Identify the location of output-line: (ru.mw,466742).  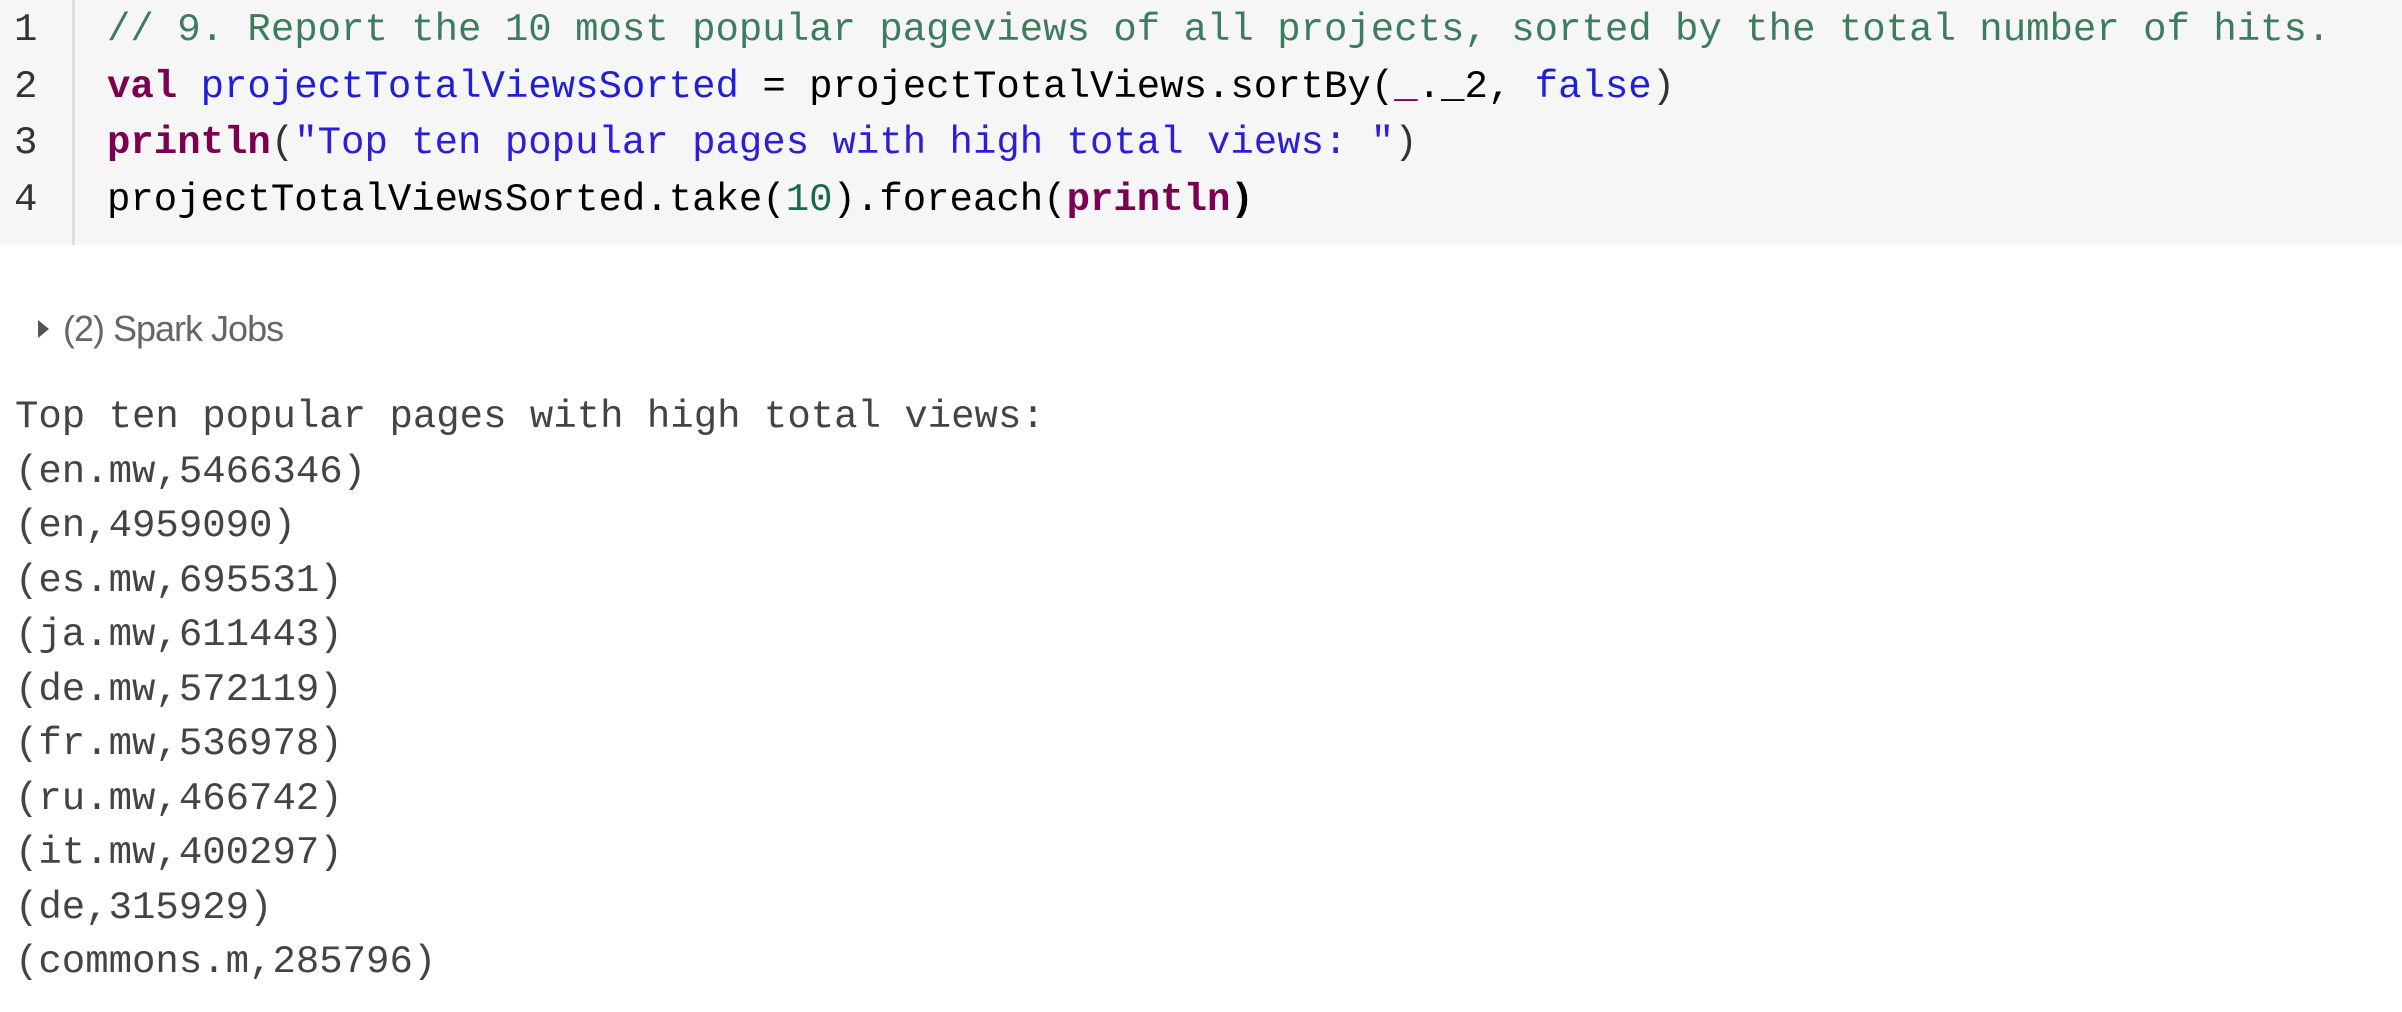
(179, 798).